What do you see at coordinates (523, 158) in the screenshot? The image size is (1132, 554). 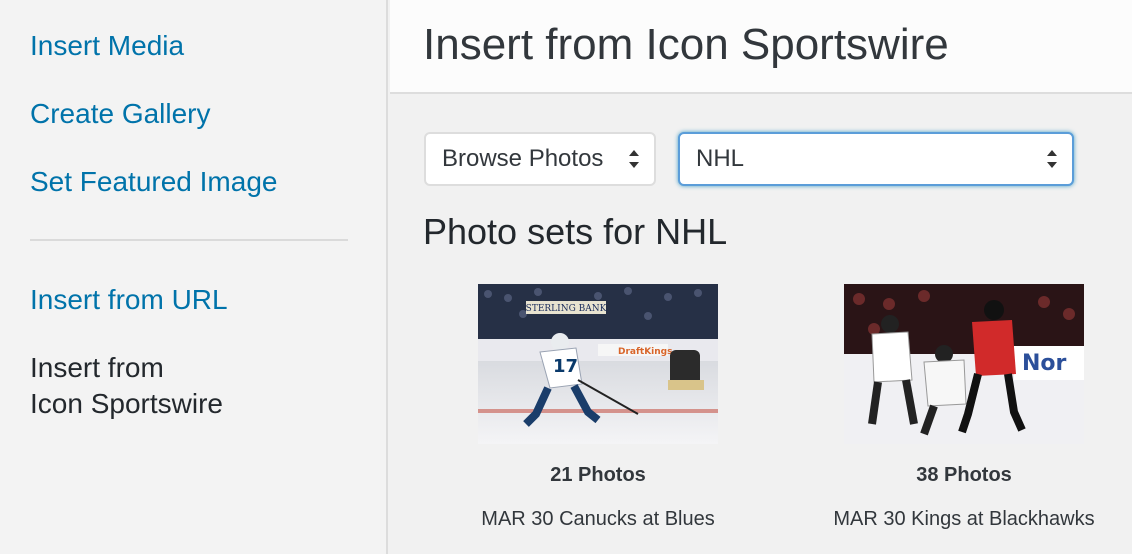 I see `browse-type-value: Browse Photos` at bounding box center [523, 158].